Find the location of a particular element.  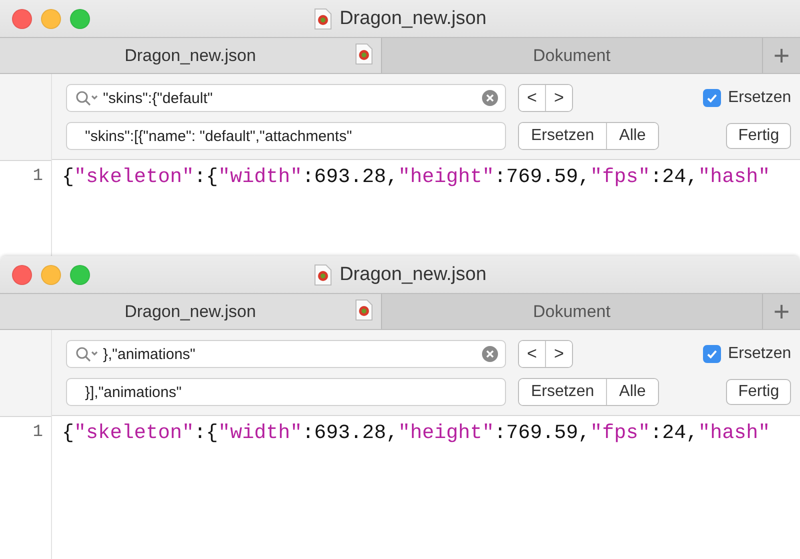

replace-field: }],"animations" is located at coordinates (286, 392).